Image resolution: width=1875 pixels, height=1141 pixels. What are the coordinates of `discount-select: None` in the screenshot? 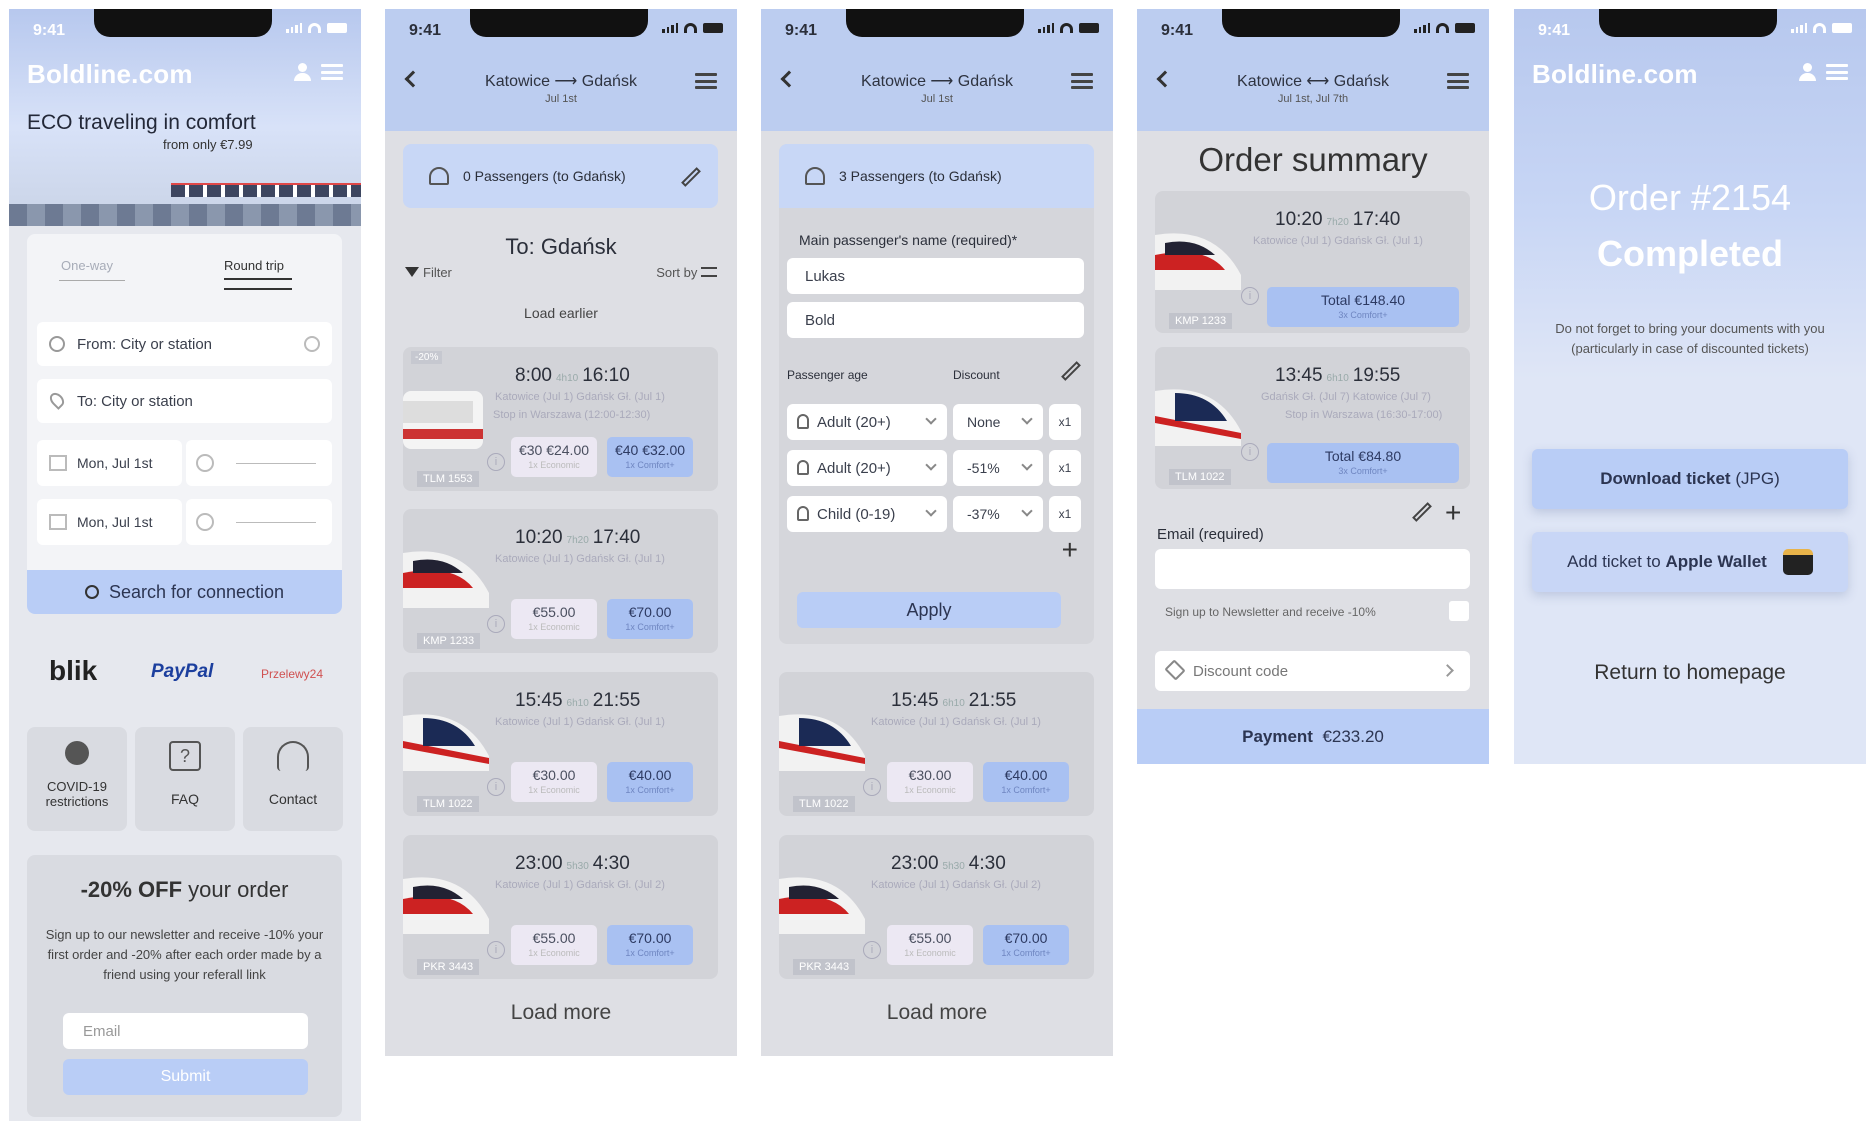 It's located at (998, 422).